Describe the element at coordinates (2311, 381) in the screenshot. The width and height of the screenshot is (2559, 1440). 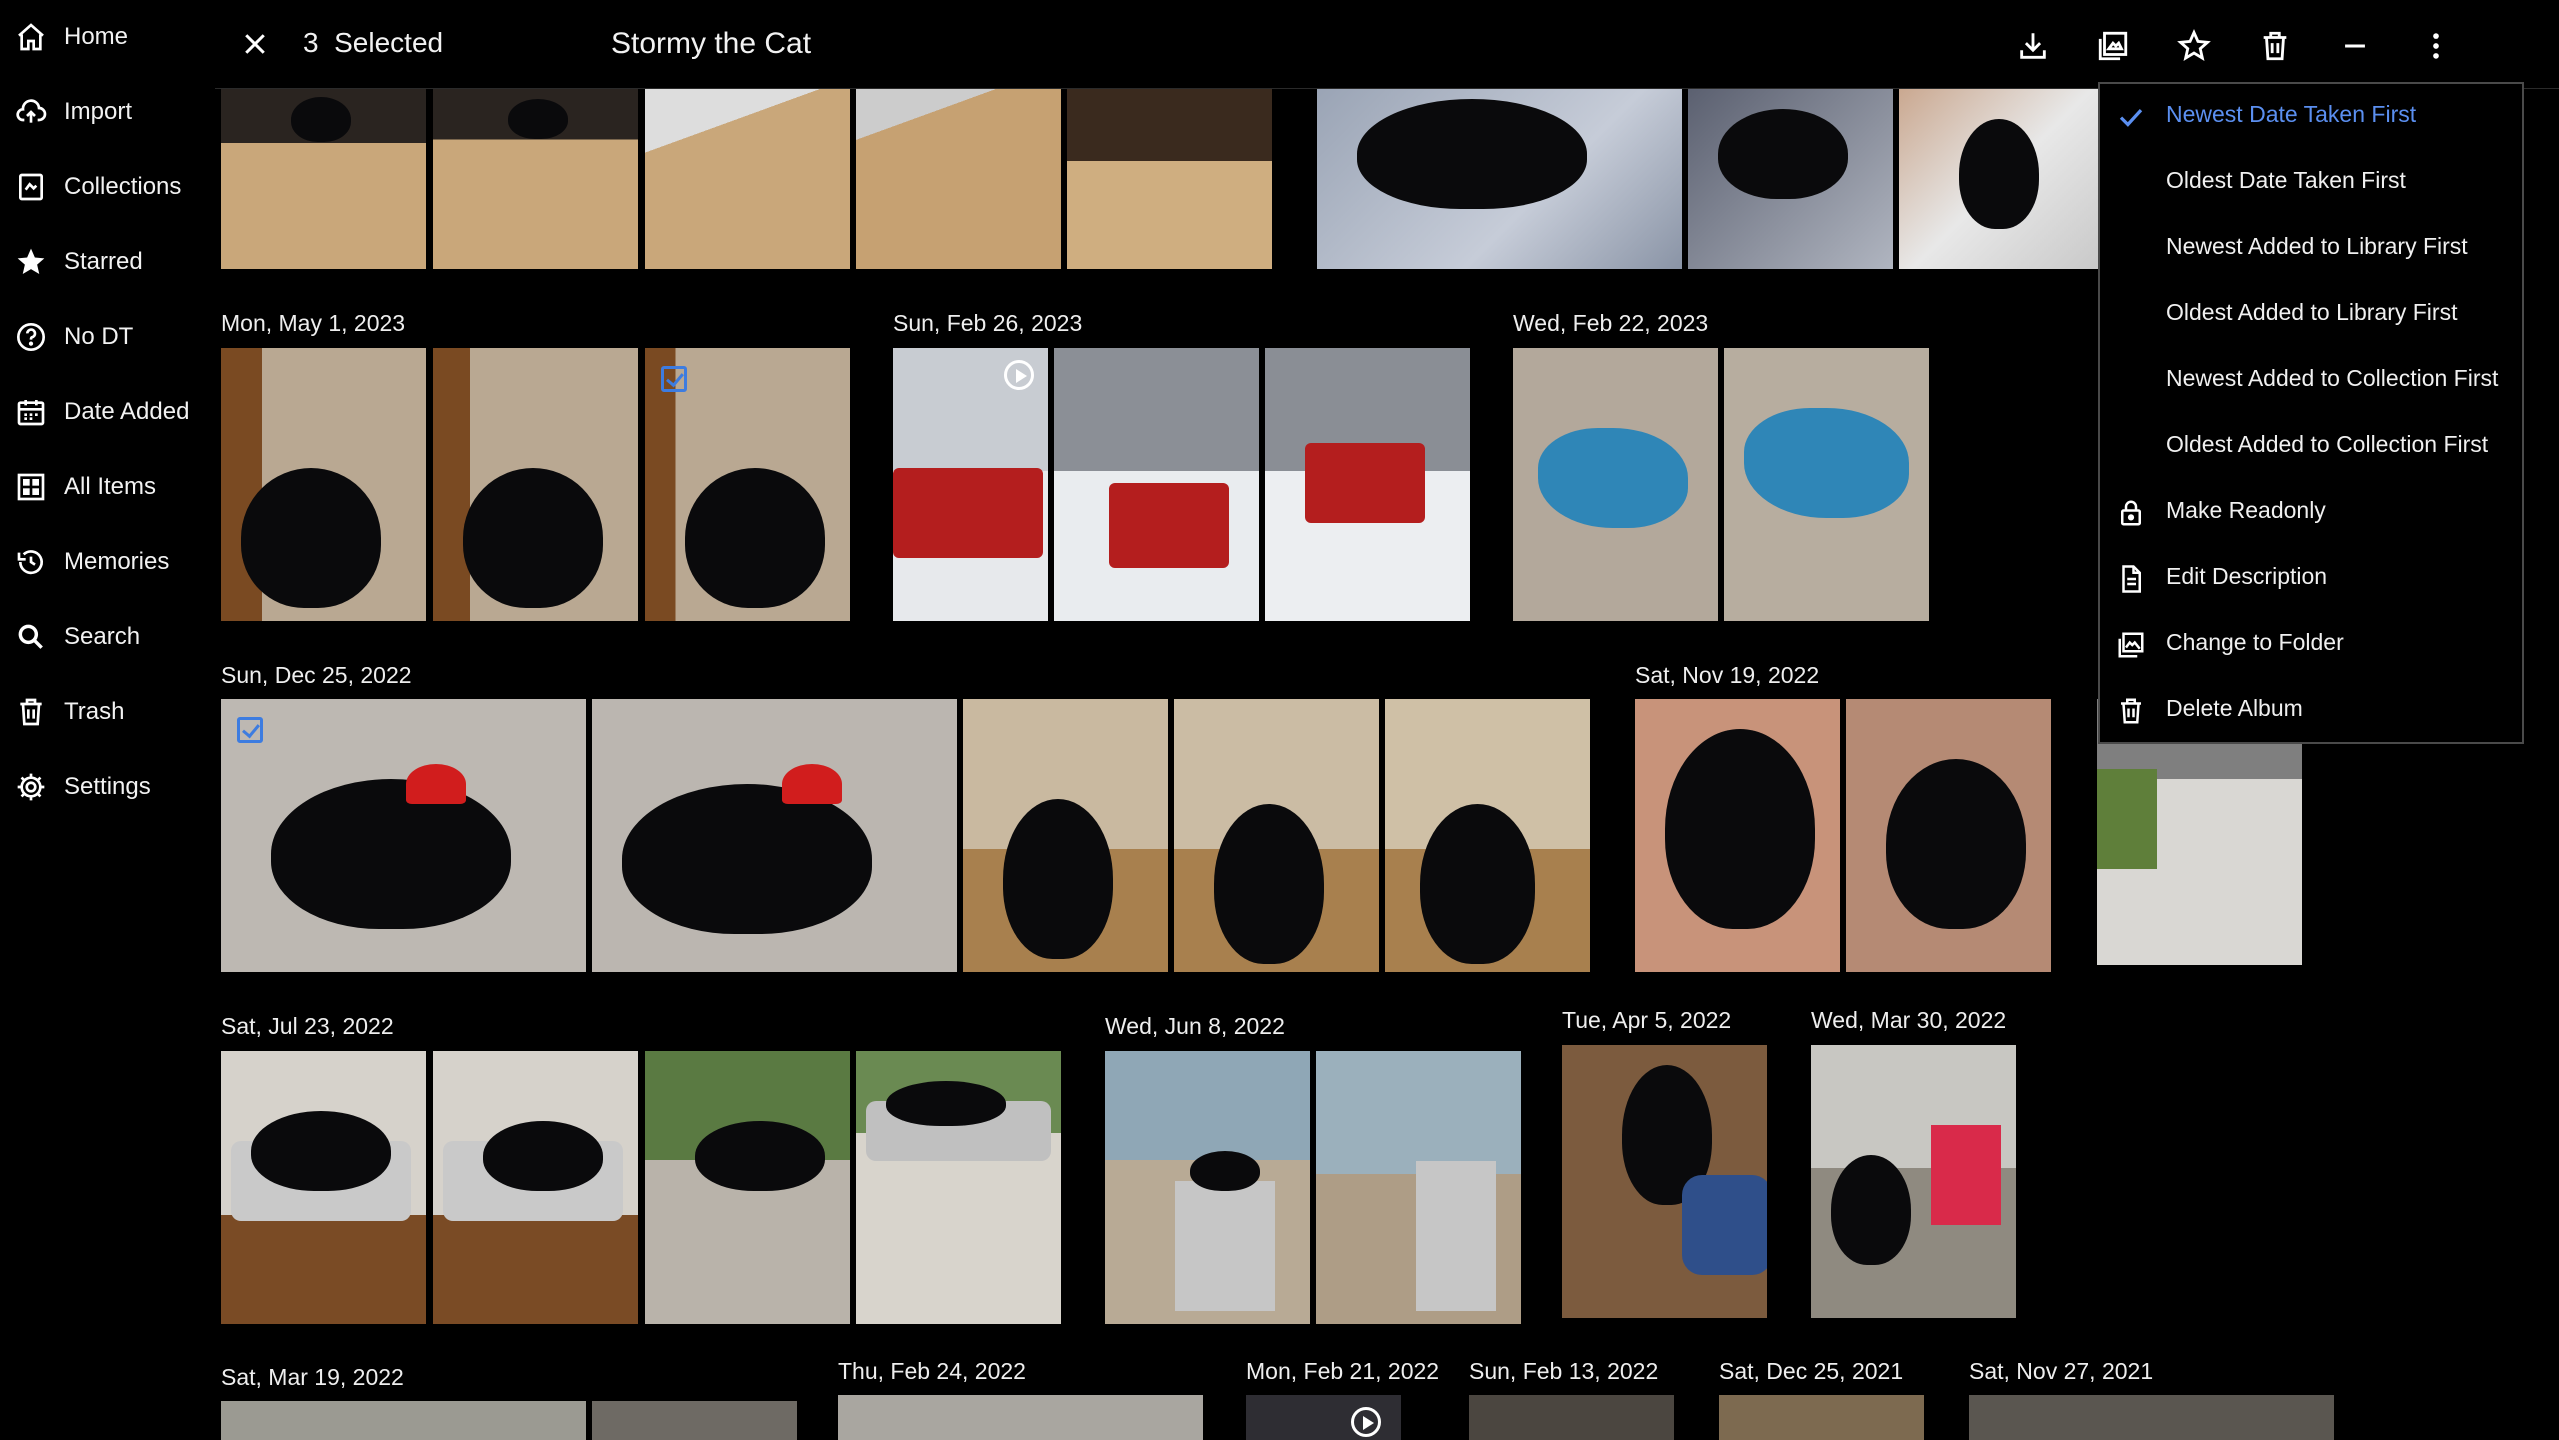
I see `menu-item-newest-added-collection: Newest Added to Collection First` at that location.